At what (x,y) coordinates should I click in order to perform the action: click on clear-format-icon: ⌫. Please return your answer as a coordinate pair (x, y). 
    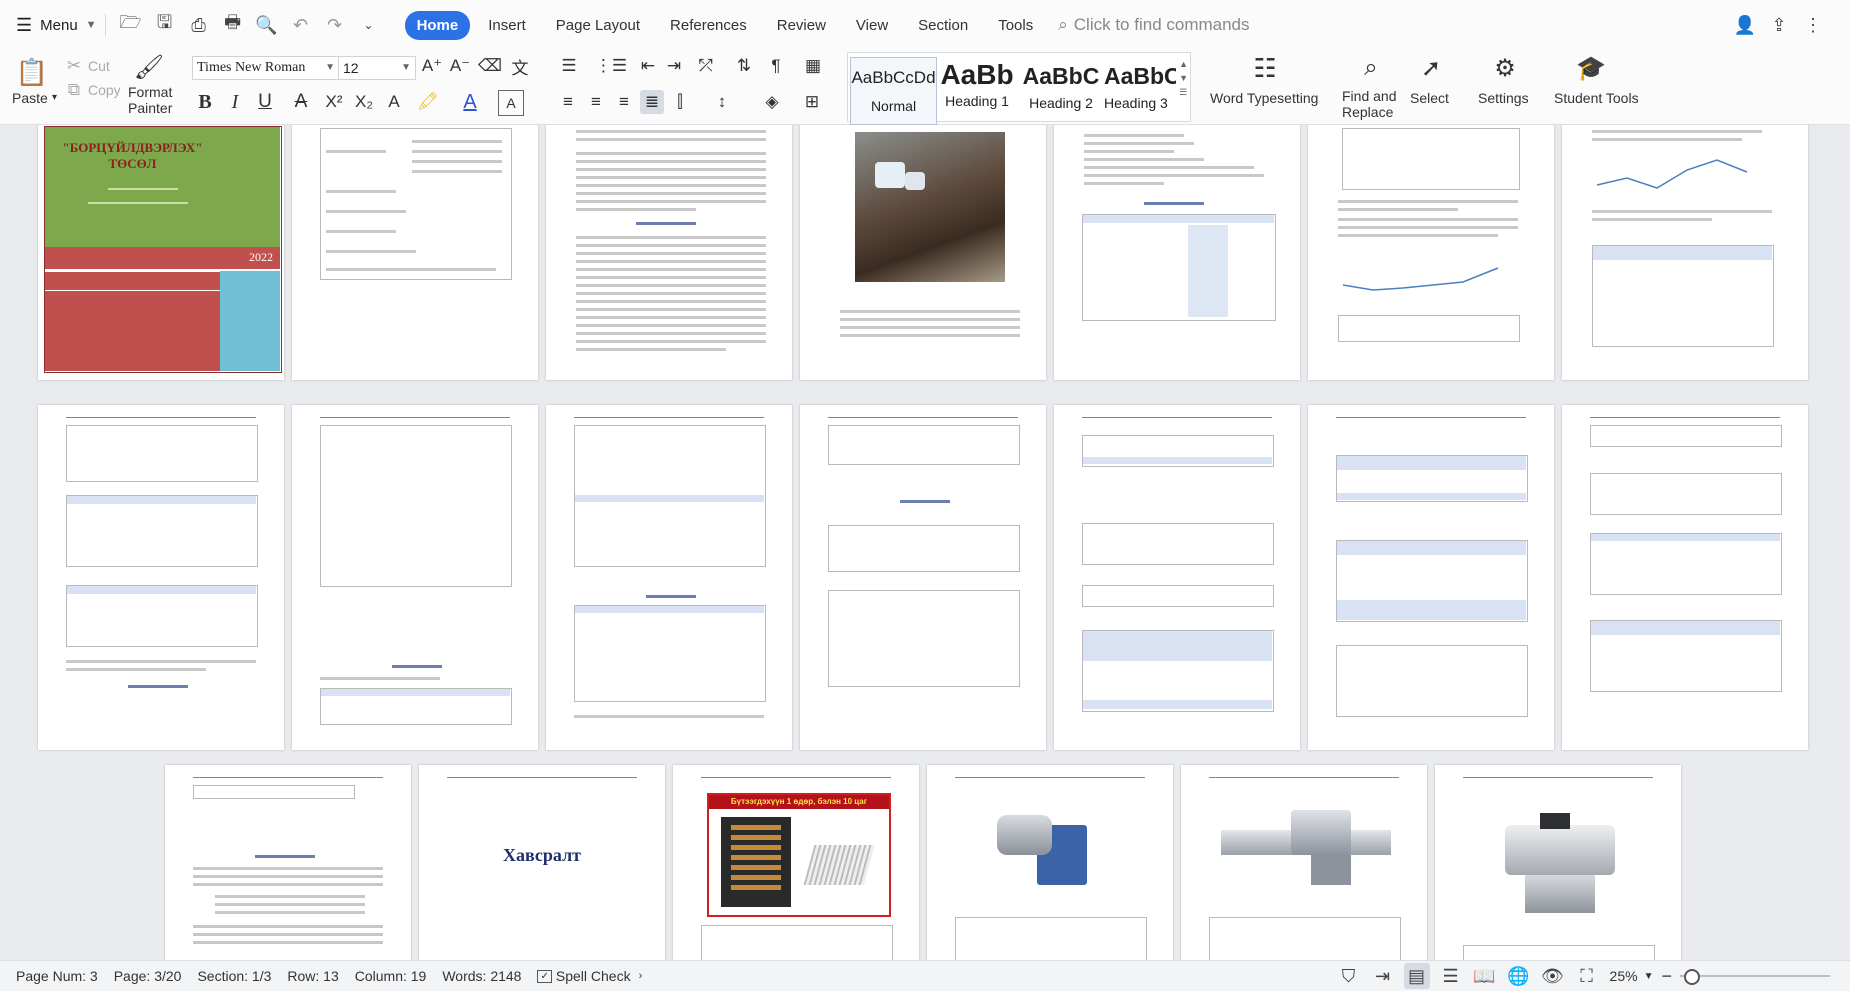
    Looking at the image, I should click on (490, 66).